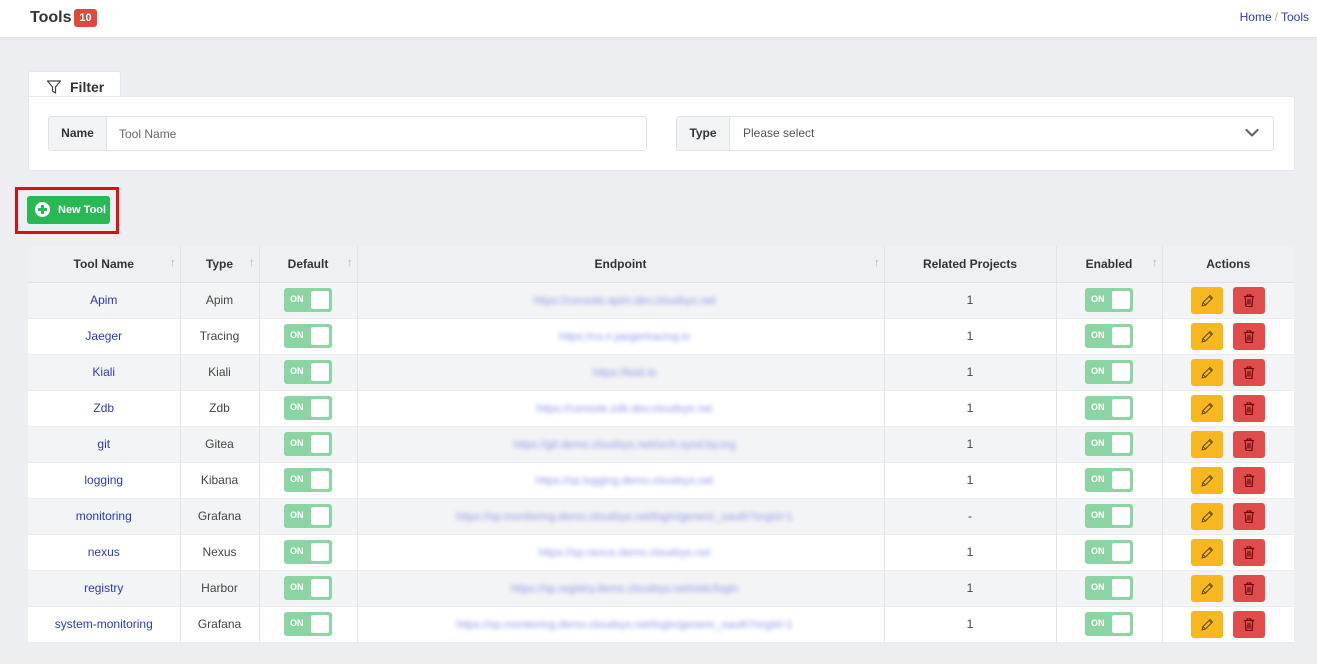 The width and height of the screenshot is (1317, 664). What do you see at coordinates (220, 264) in the screenshot?
I see `column-header-type: Type ↑` at bounding box center [220, 264].